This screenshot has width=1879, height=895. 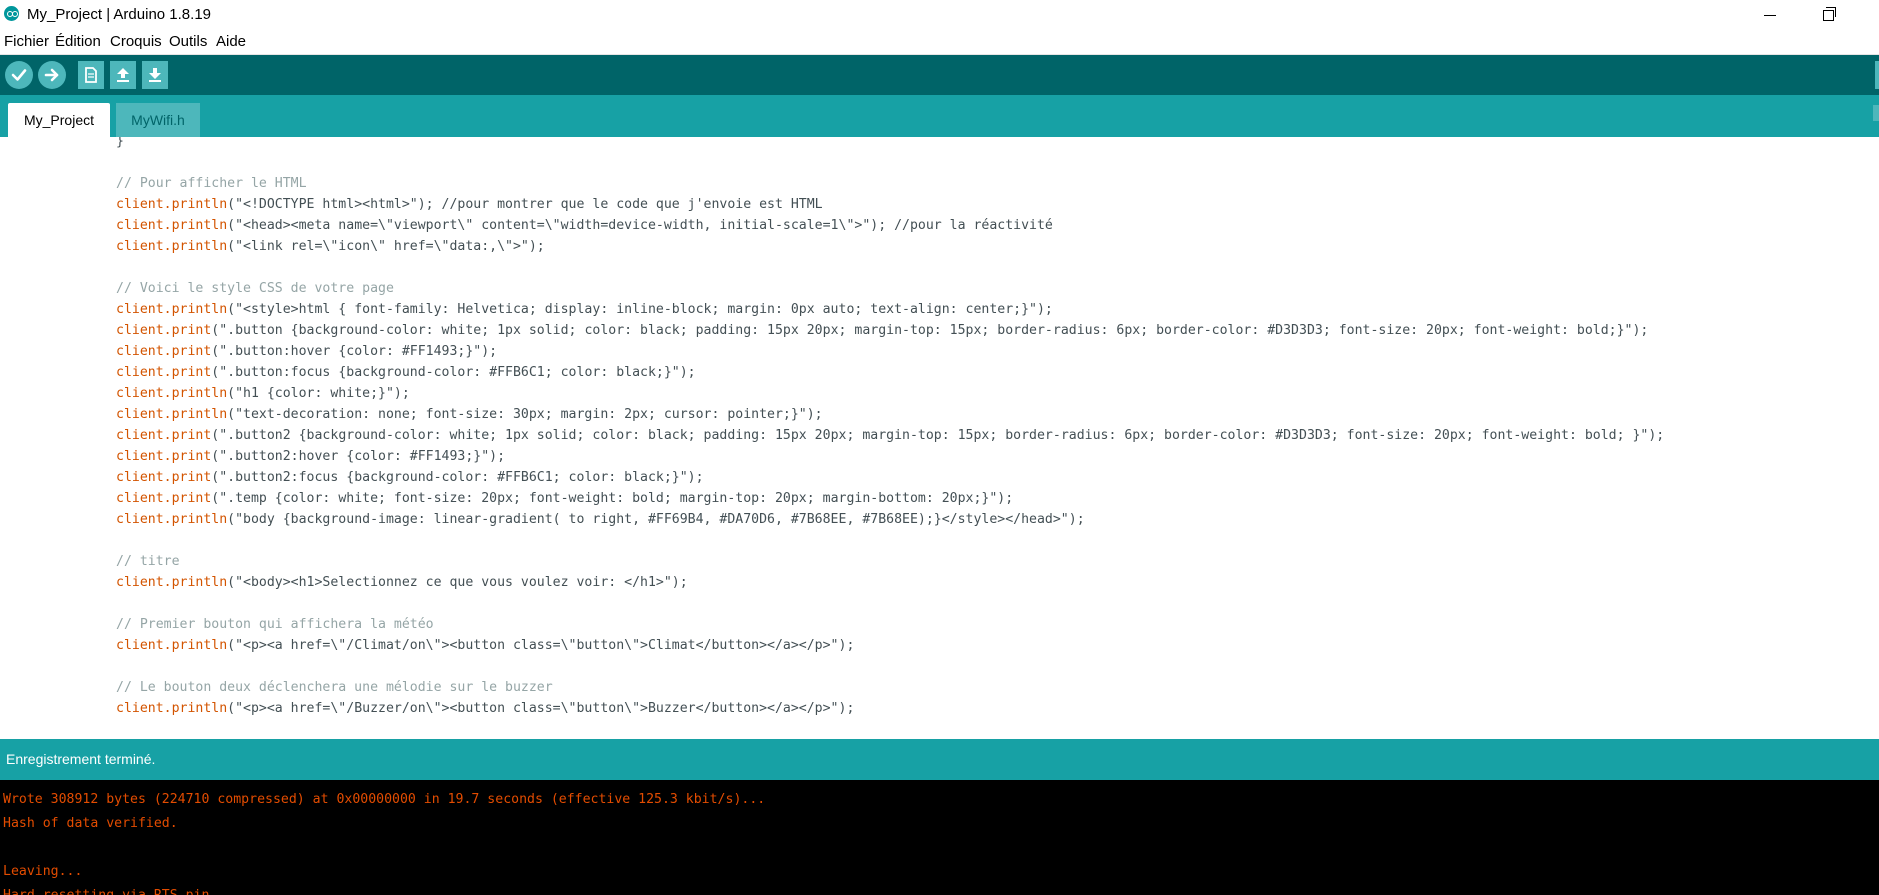 What do you see at coordinates (939, 15) in the screenshot?
I see `title-bar: My_Project | Arduino 1.8.19` at bounding box center [939, 15].